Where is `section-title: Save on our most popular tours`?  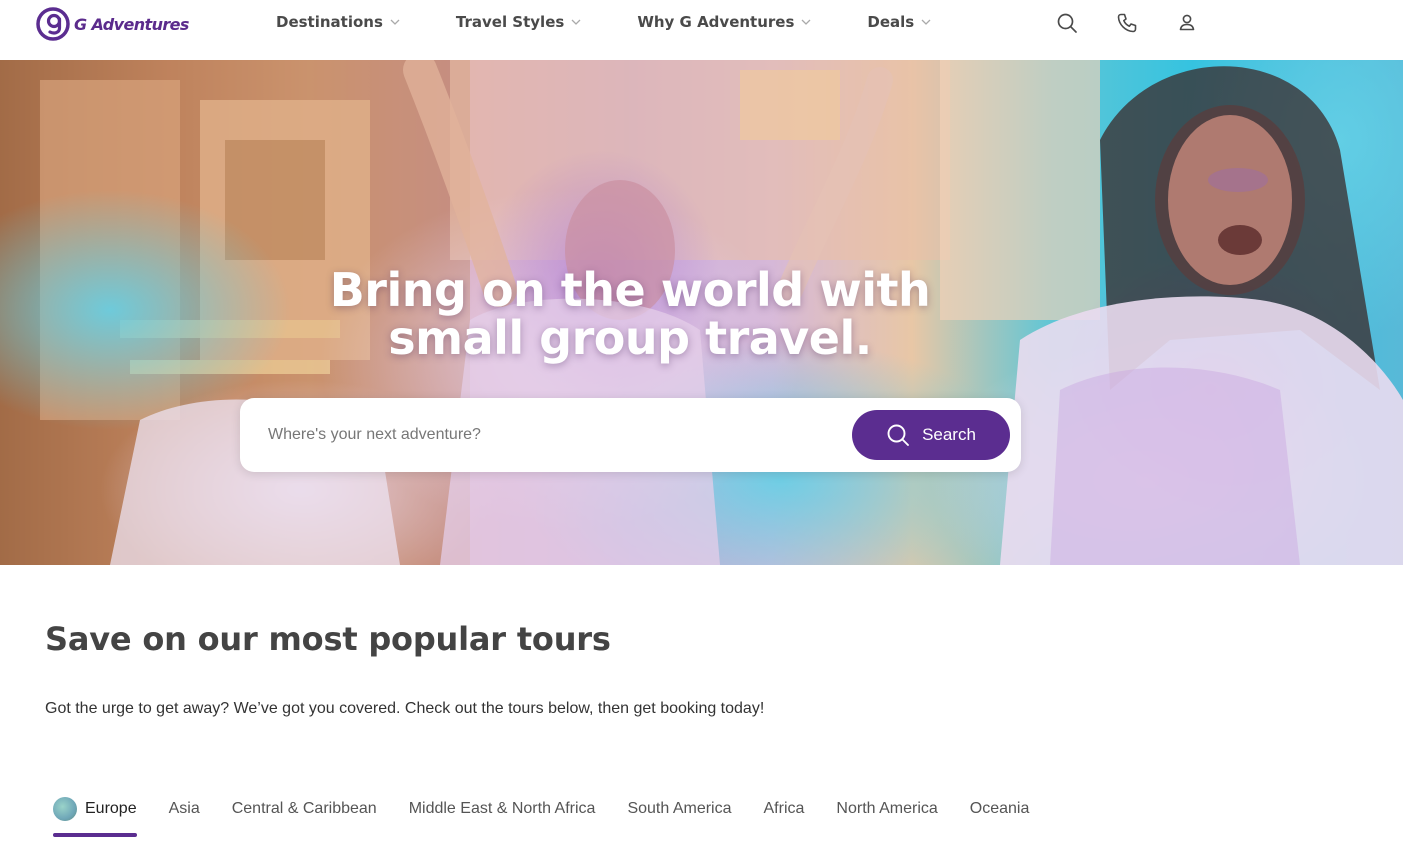 section-title: Save on our most popular tours is located at coordinates (328, 639).